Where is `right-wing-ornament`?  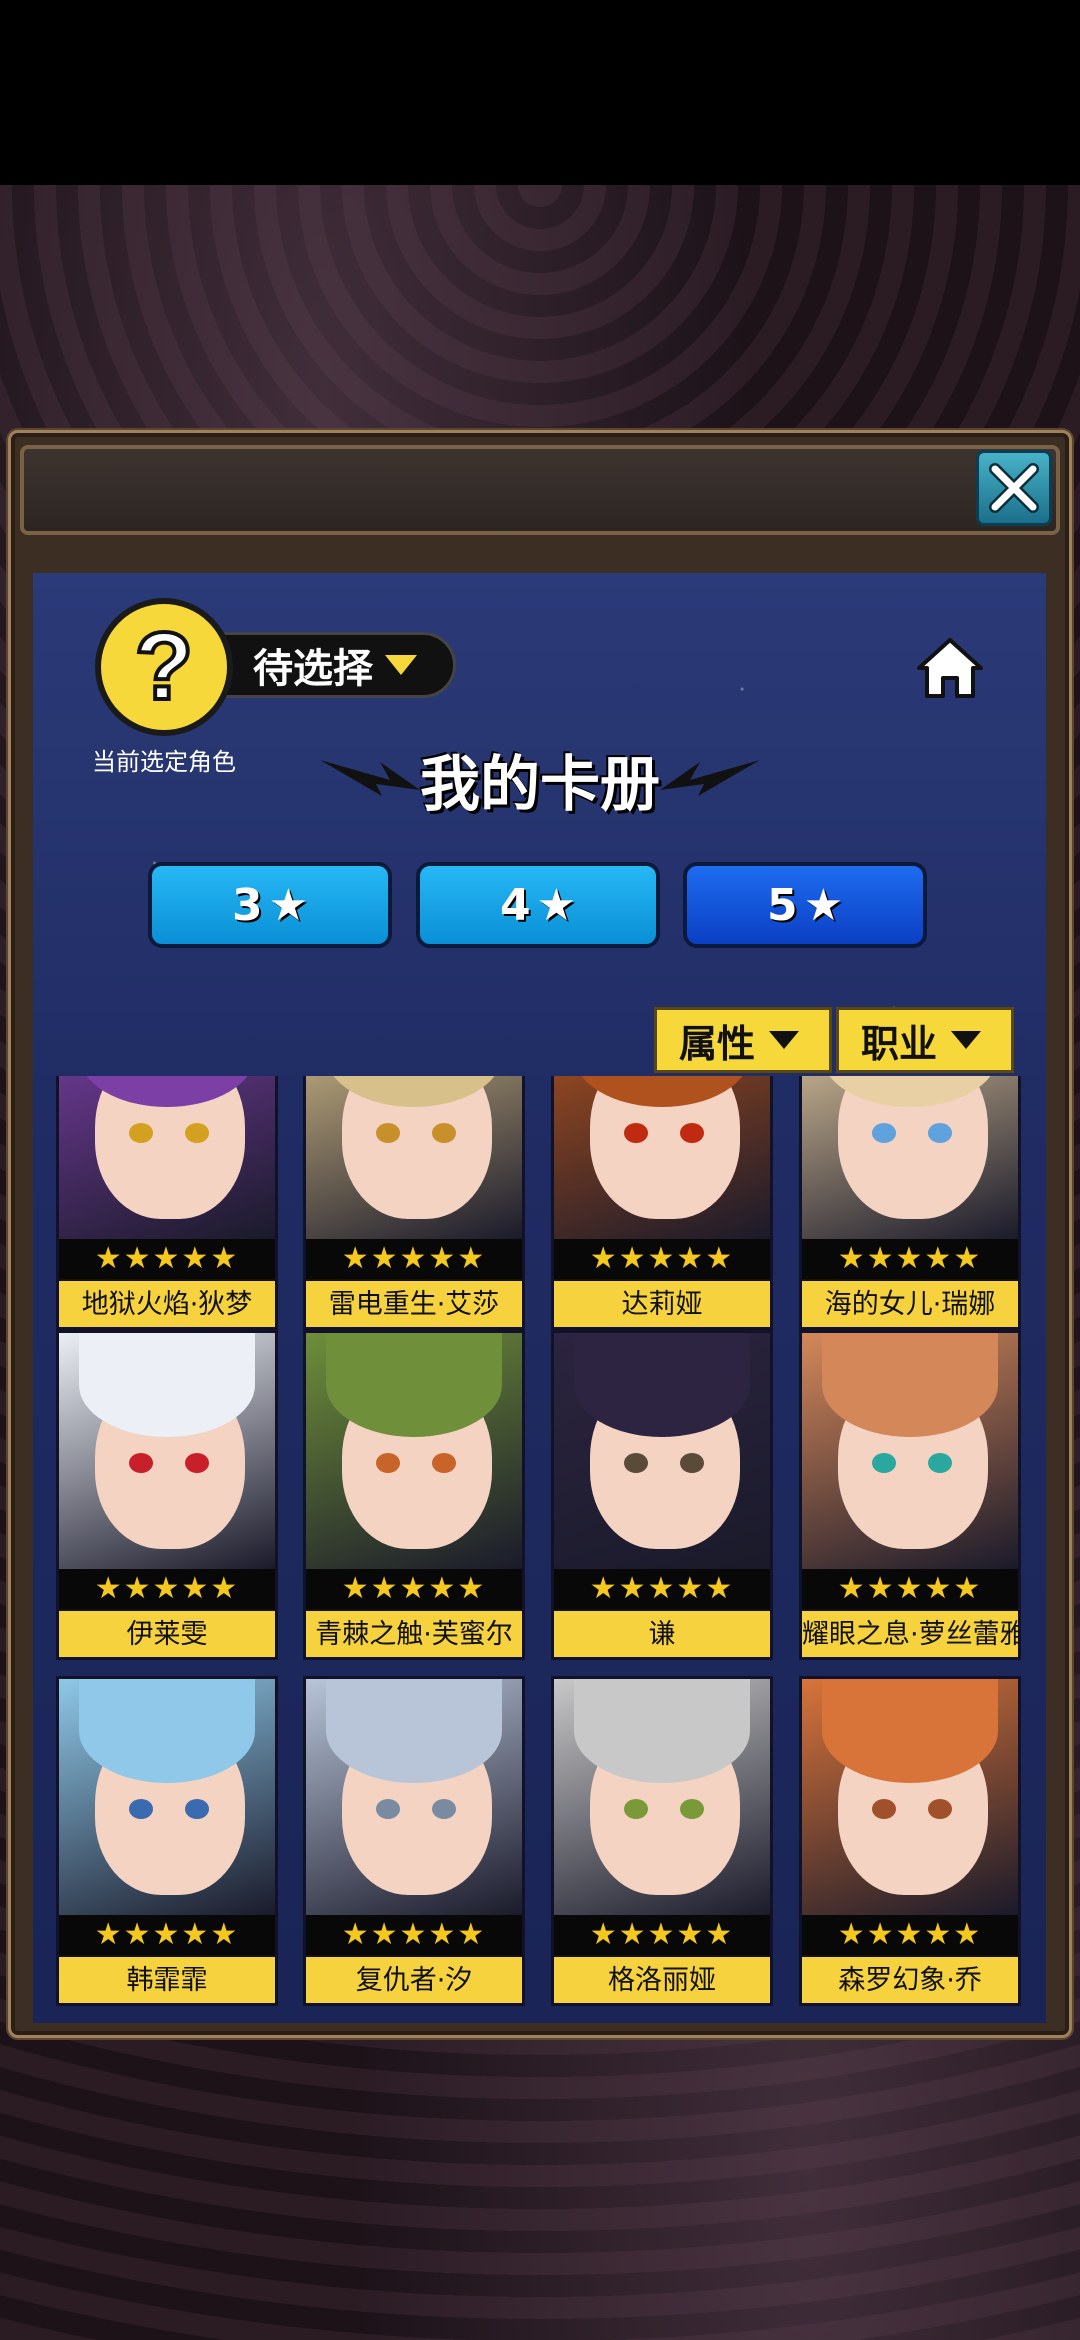
right-wing-ornament is located at coordinates (710, 778).